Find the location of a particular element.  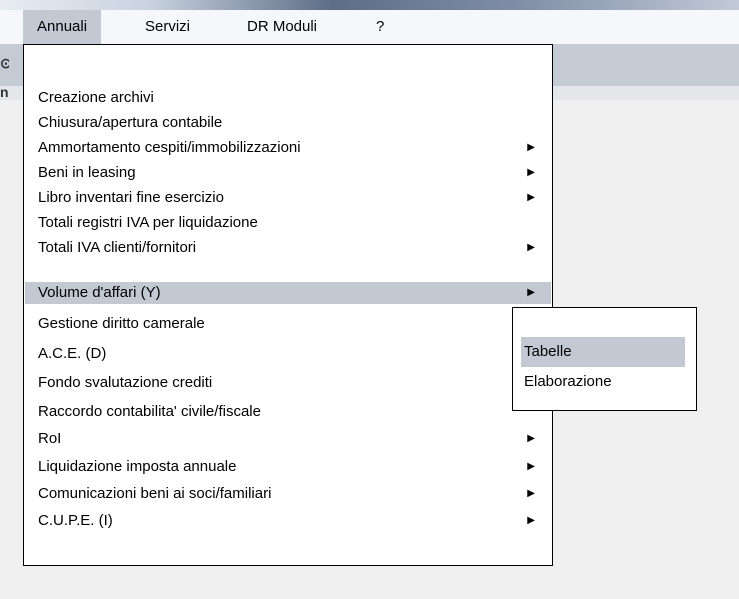

menu-item-ammortamento: Ammortamento cespiti/immobilizzazioni ▶ is located at coordinates (288, 148).